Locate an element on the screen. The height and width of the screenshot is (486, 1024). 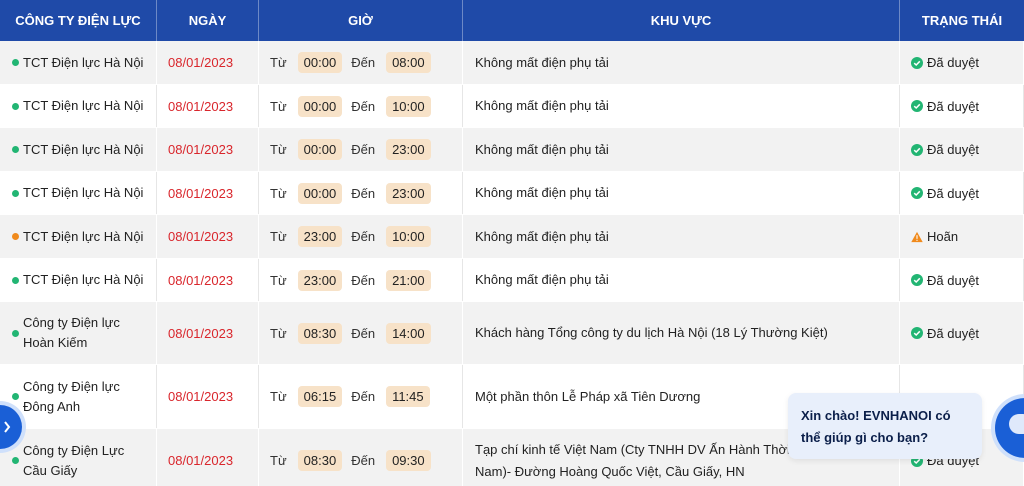
end-time: 21:00 is located at coordinates (408, 280).